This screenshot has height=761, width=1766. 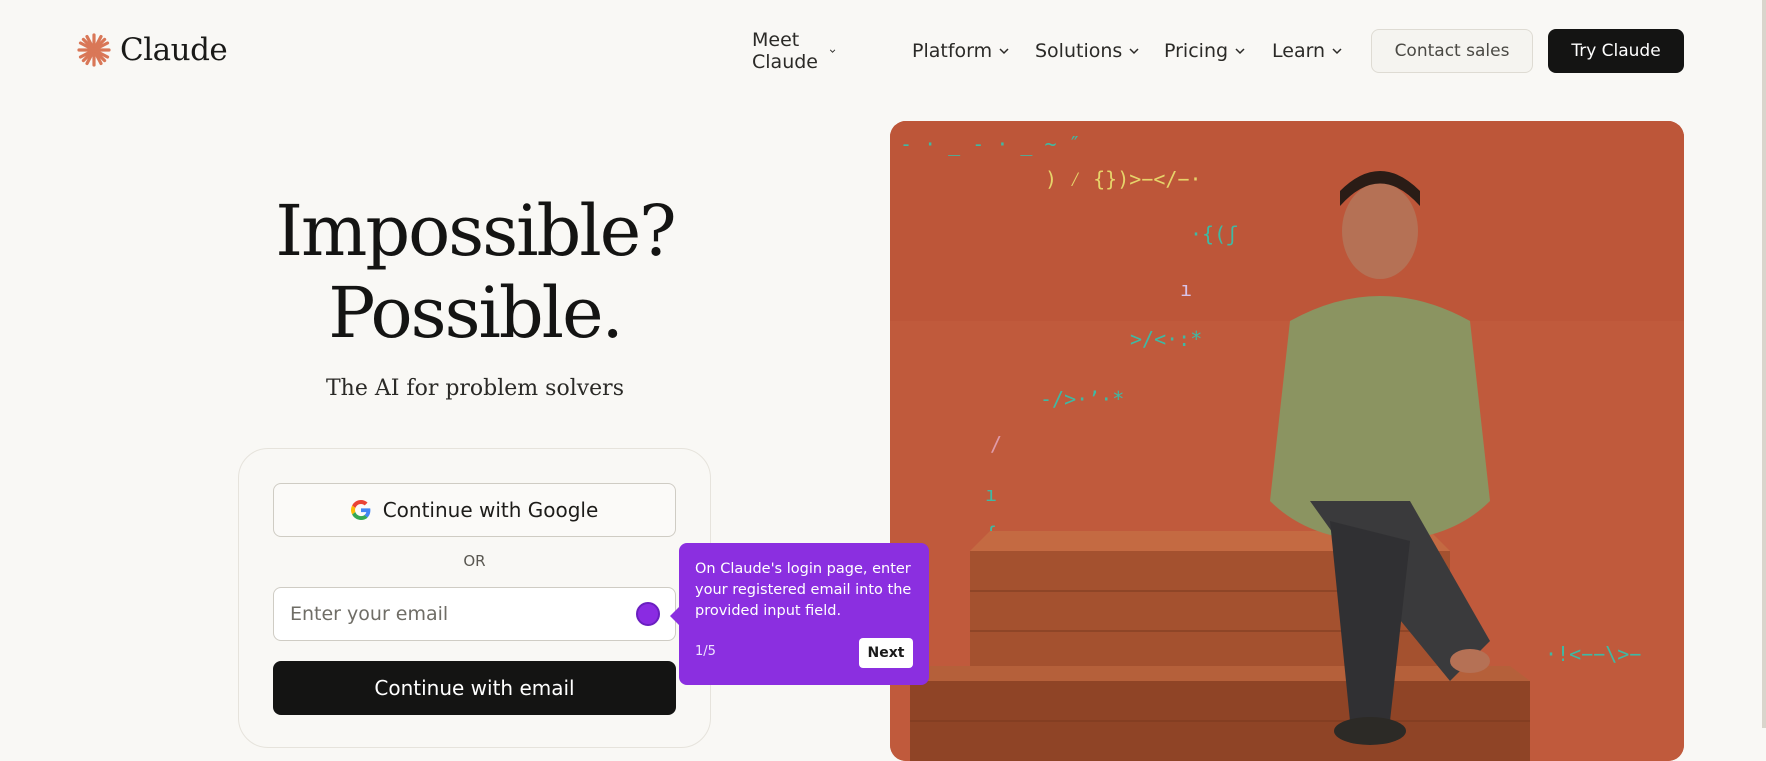 I want to click on google-button-label: Continue with Google, so click(x=490, y=510).